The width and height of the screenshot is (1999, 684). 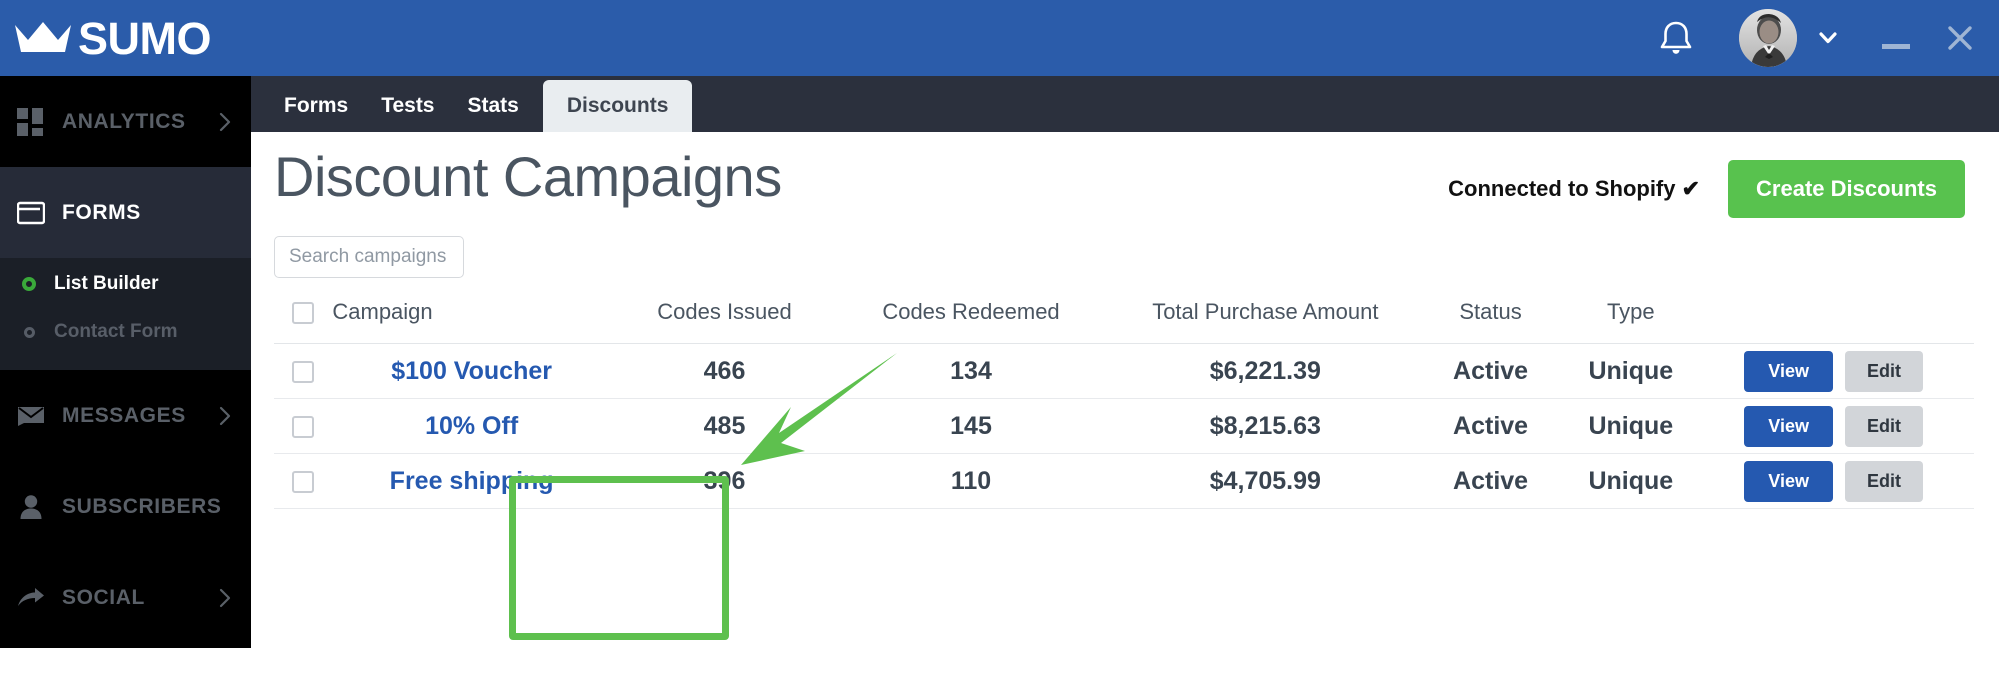 I want to click on close-button, so click(x=1960, y=38).